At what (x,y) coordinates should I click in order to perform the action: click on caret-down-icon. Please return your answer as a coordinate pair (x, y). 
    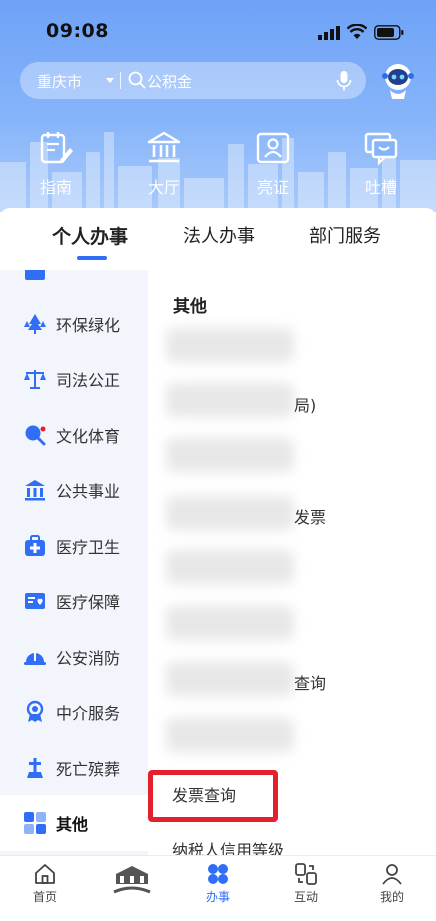
    Looking at the image, I should click on (110, 80).